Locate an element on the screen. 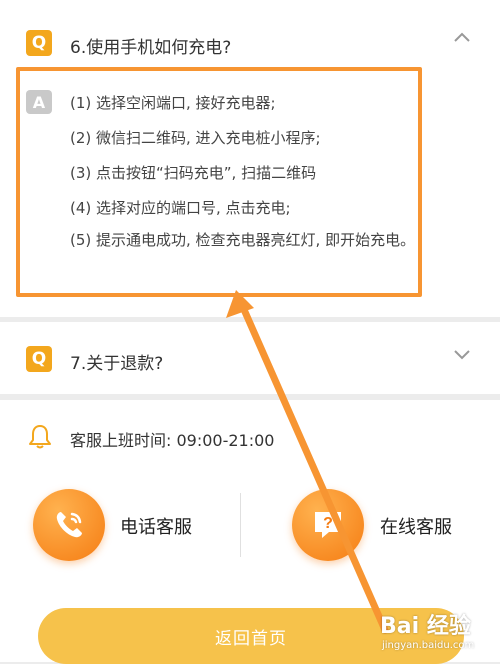 The height and width of the screenshot is (664, 500). phone-service-button is located at coordinates (69, 525).